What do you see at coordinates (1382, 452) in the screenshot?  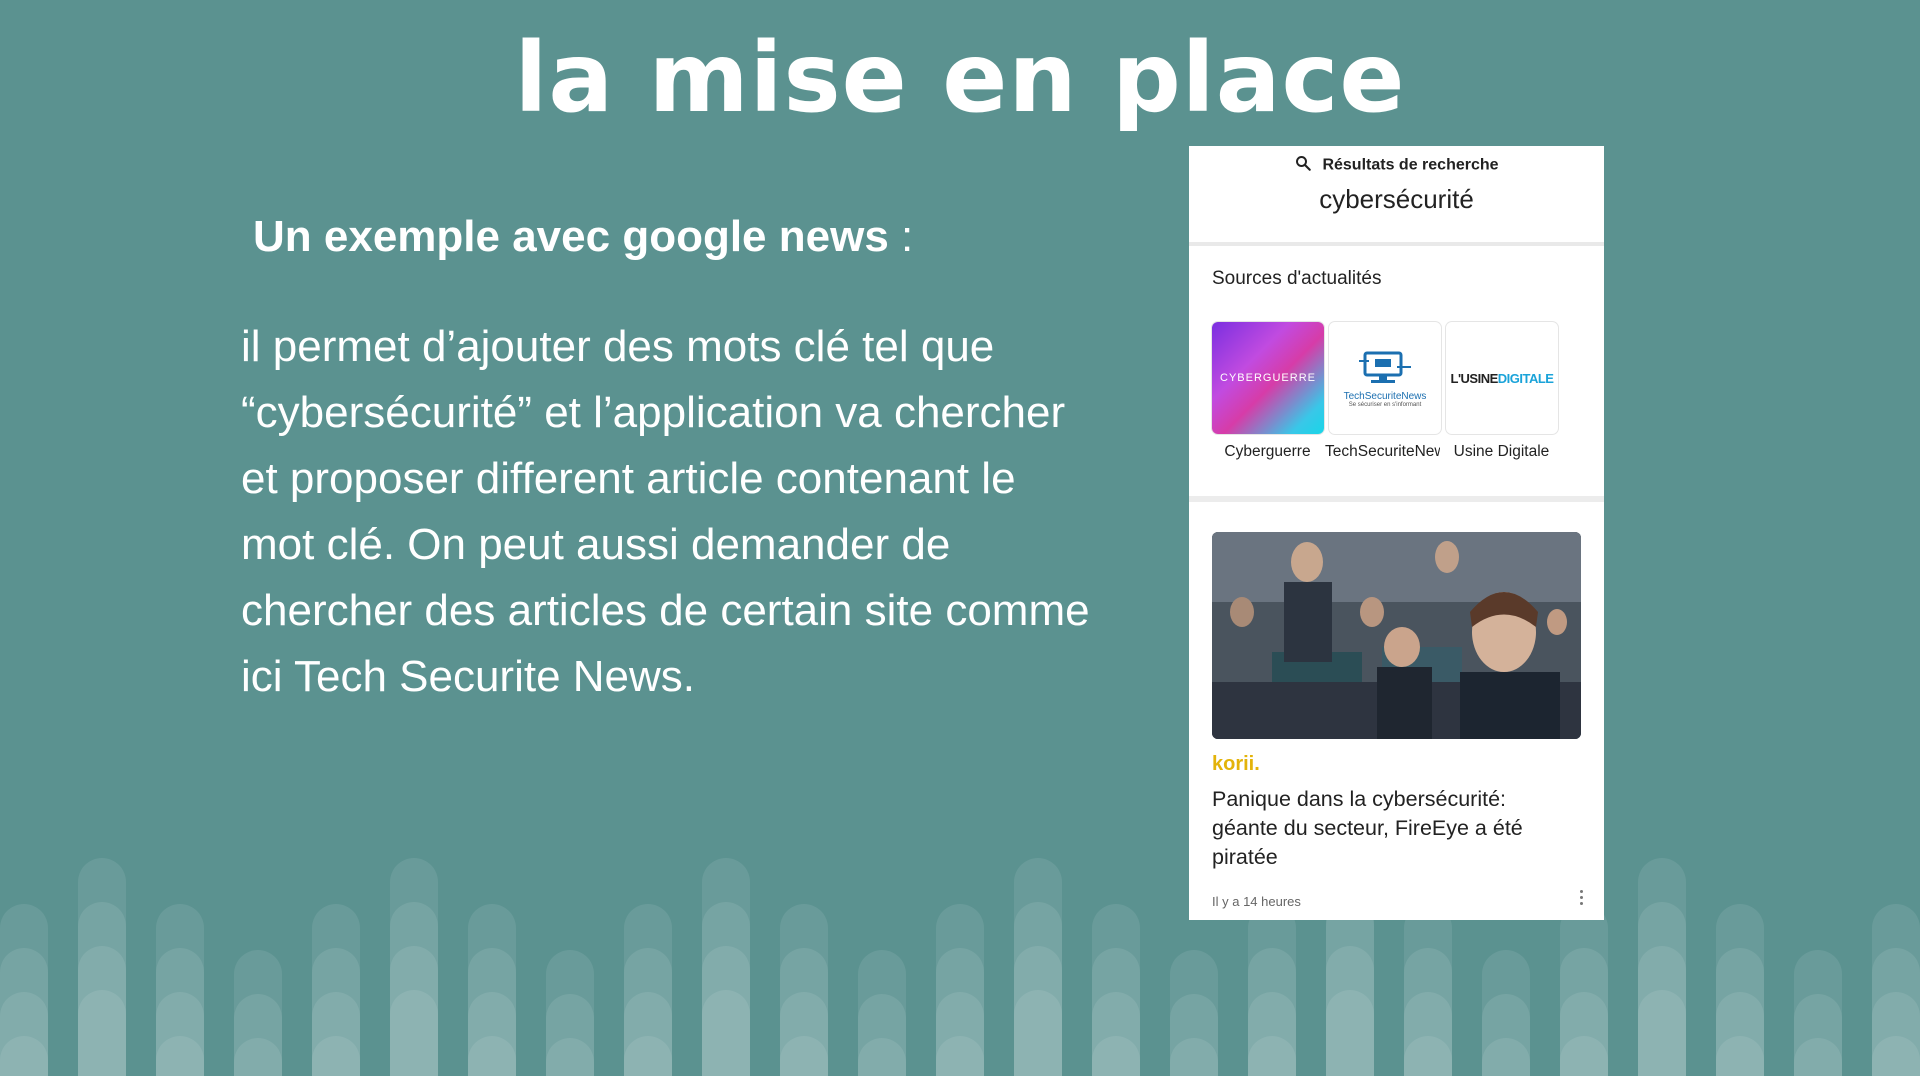 I see `source-label: TechSecuriteNews` at bounding box center [1382, 452].